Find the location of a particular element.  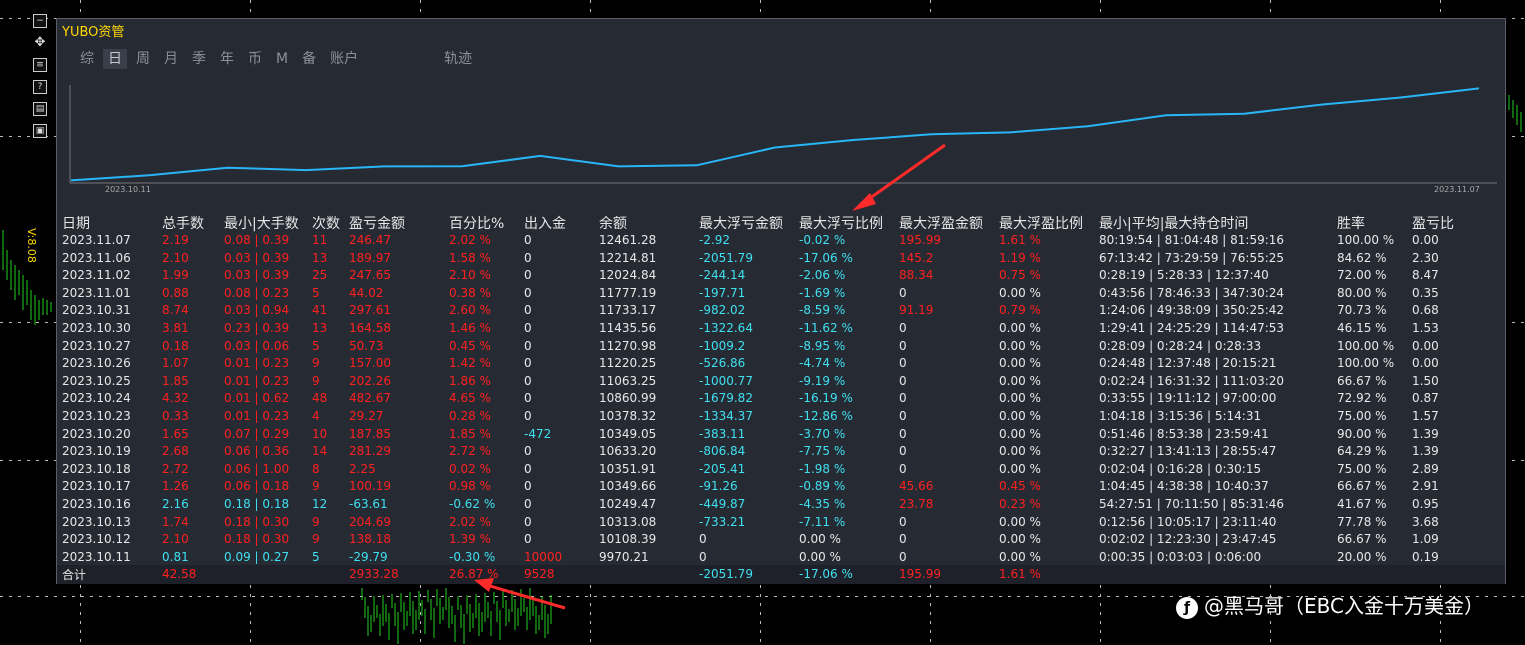

arrow-to-max-float-loss is located at coordinates (899, 177).